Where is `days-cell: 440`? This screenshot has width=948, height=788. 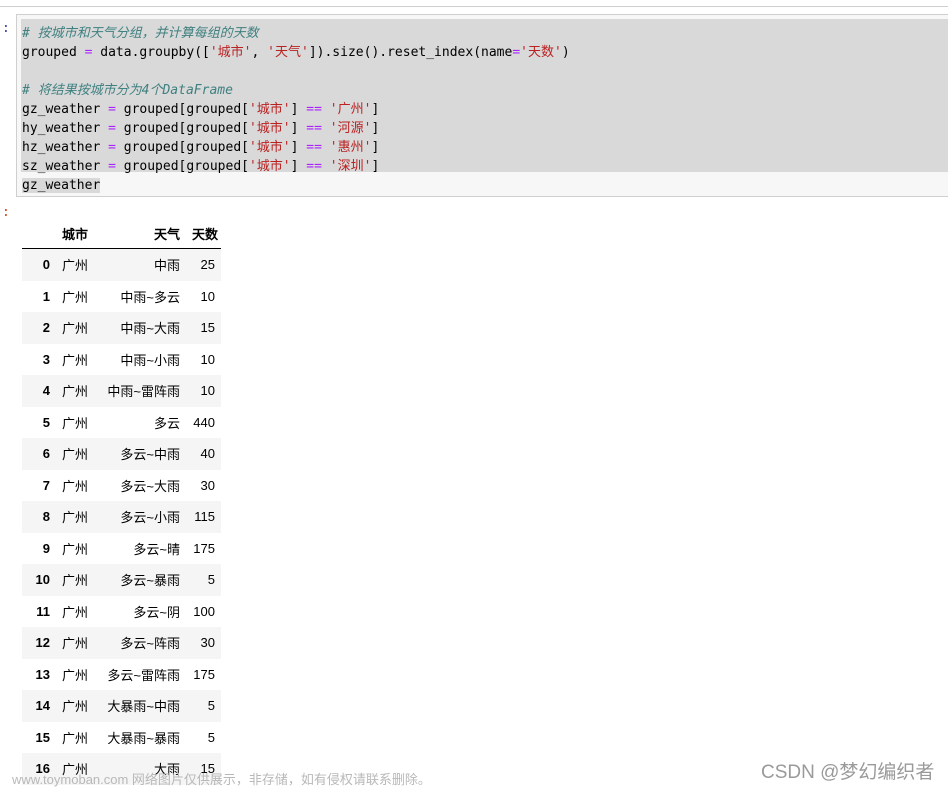 days-cell: 440 is located at coordinates (204, 422).